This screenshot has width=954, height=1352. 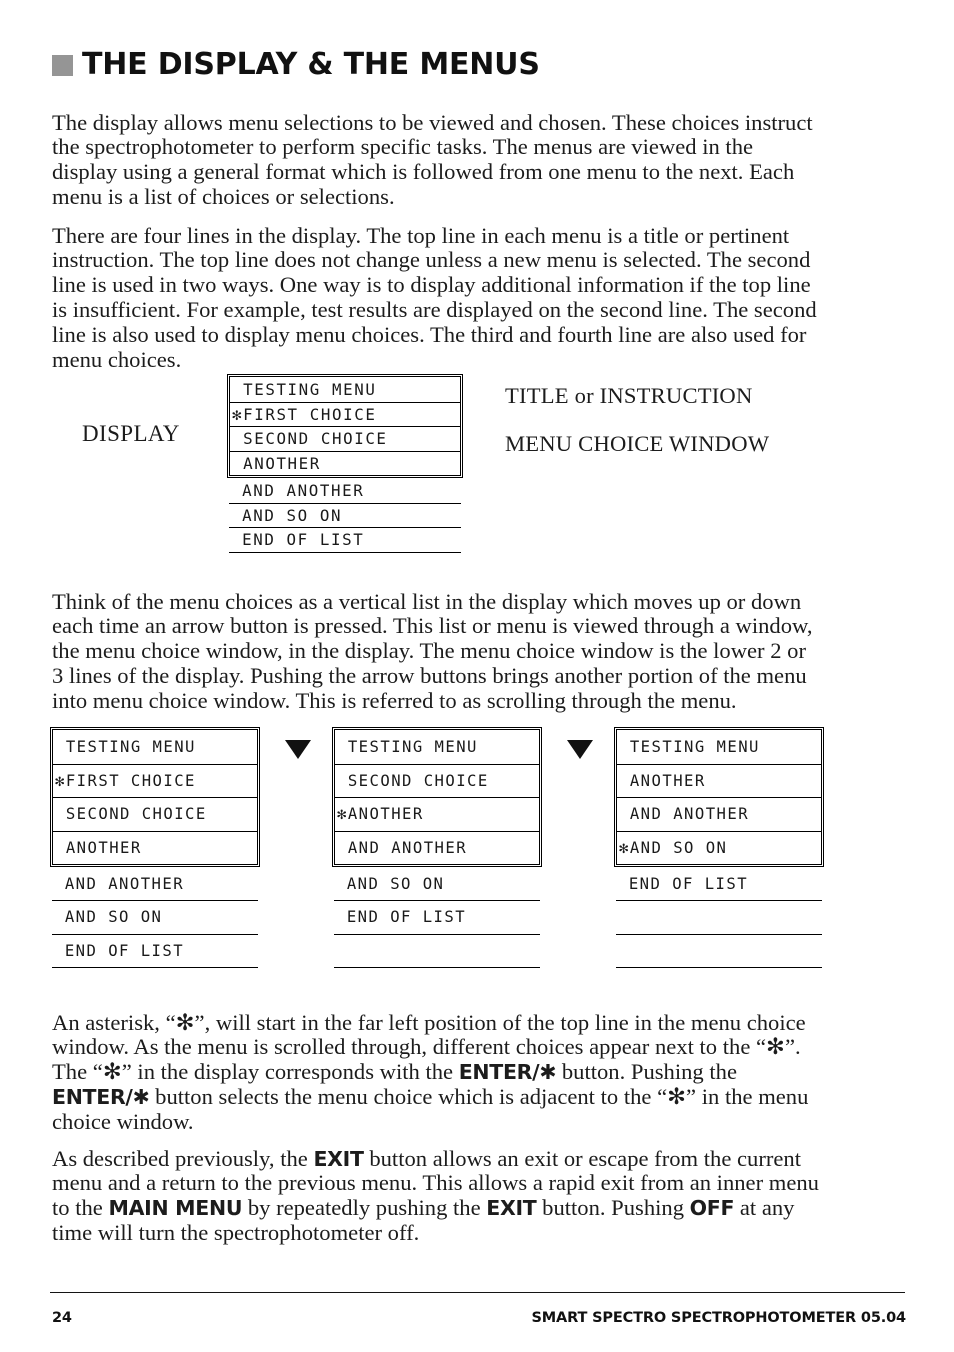 I want to click on menu-overflow-list: AND SO ON END OF LIST, so click(x=437, y=918).